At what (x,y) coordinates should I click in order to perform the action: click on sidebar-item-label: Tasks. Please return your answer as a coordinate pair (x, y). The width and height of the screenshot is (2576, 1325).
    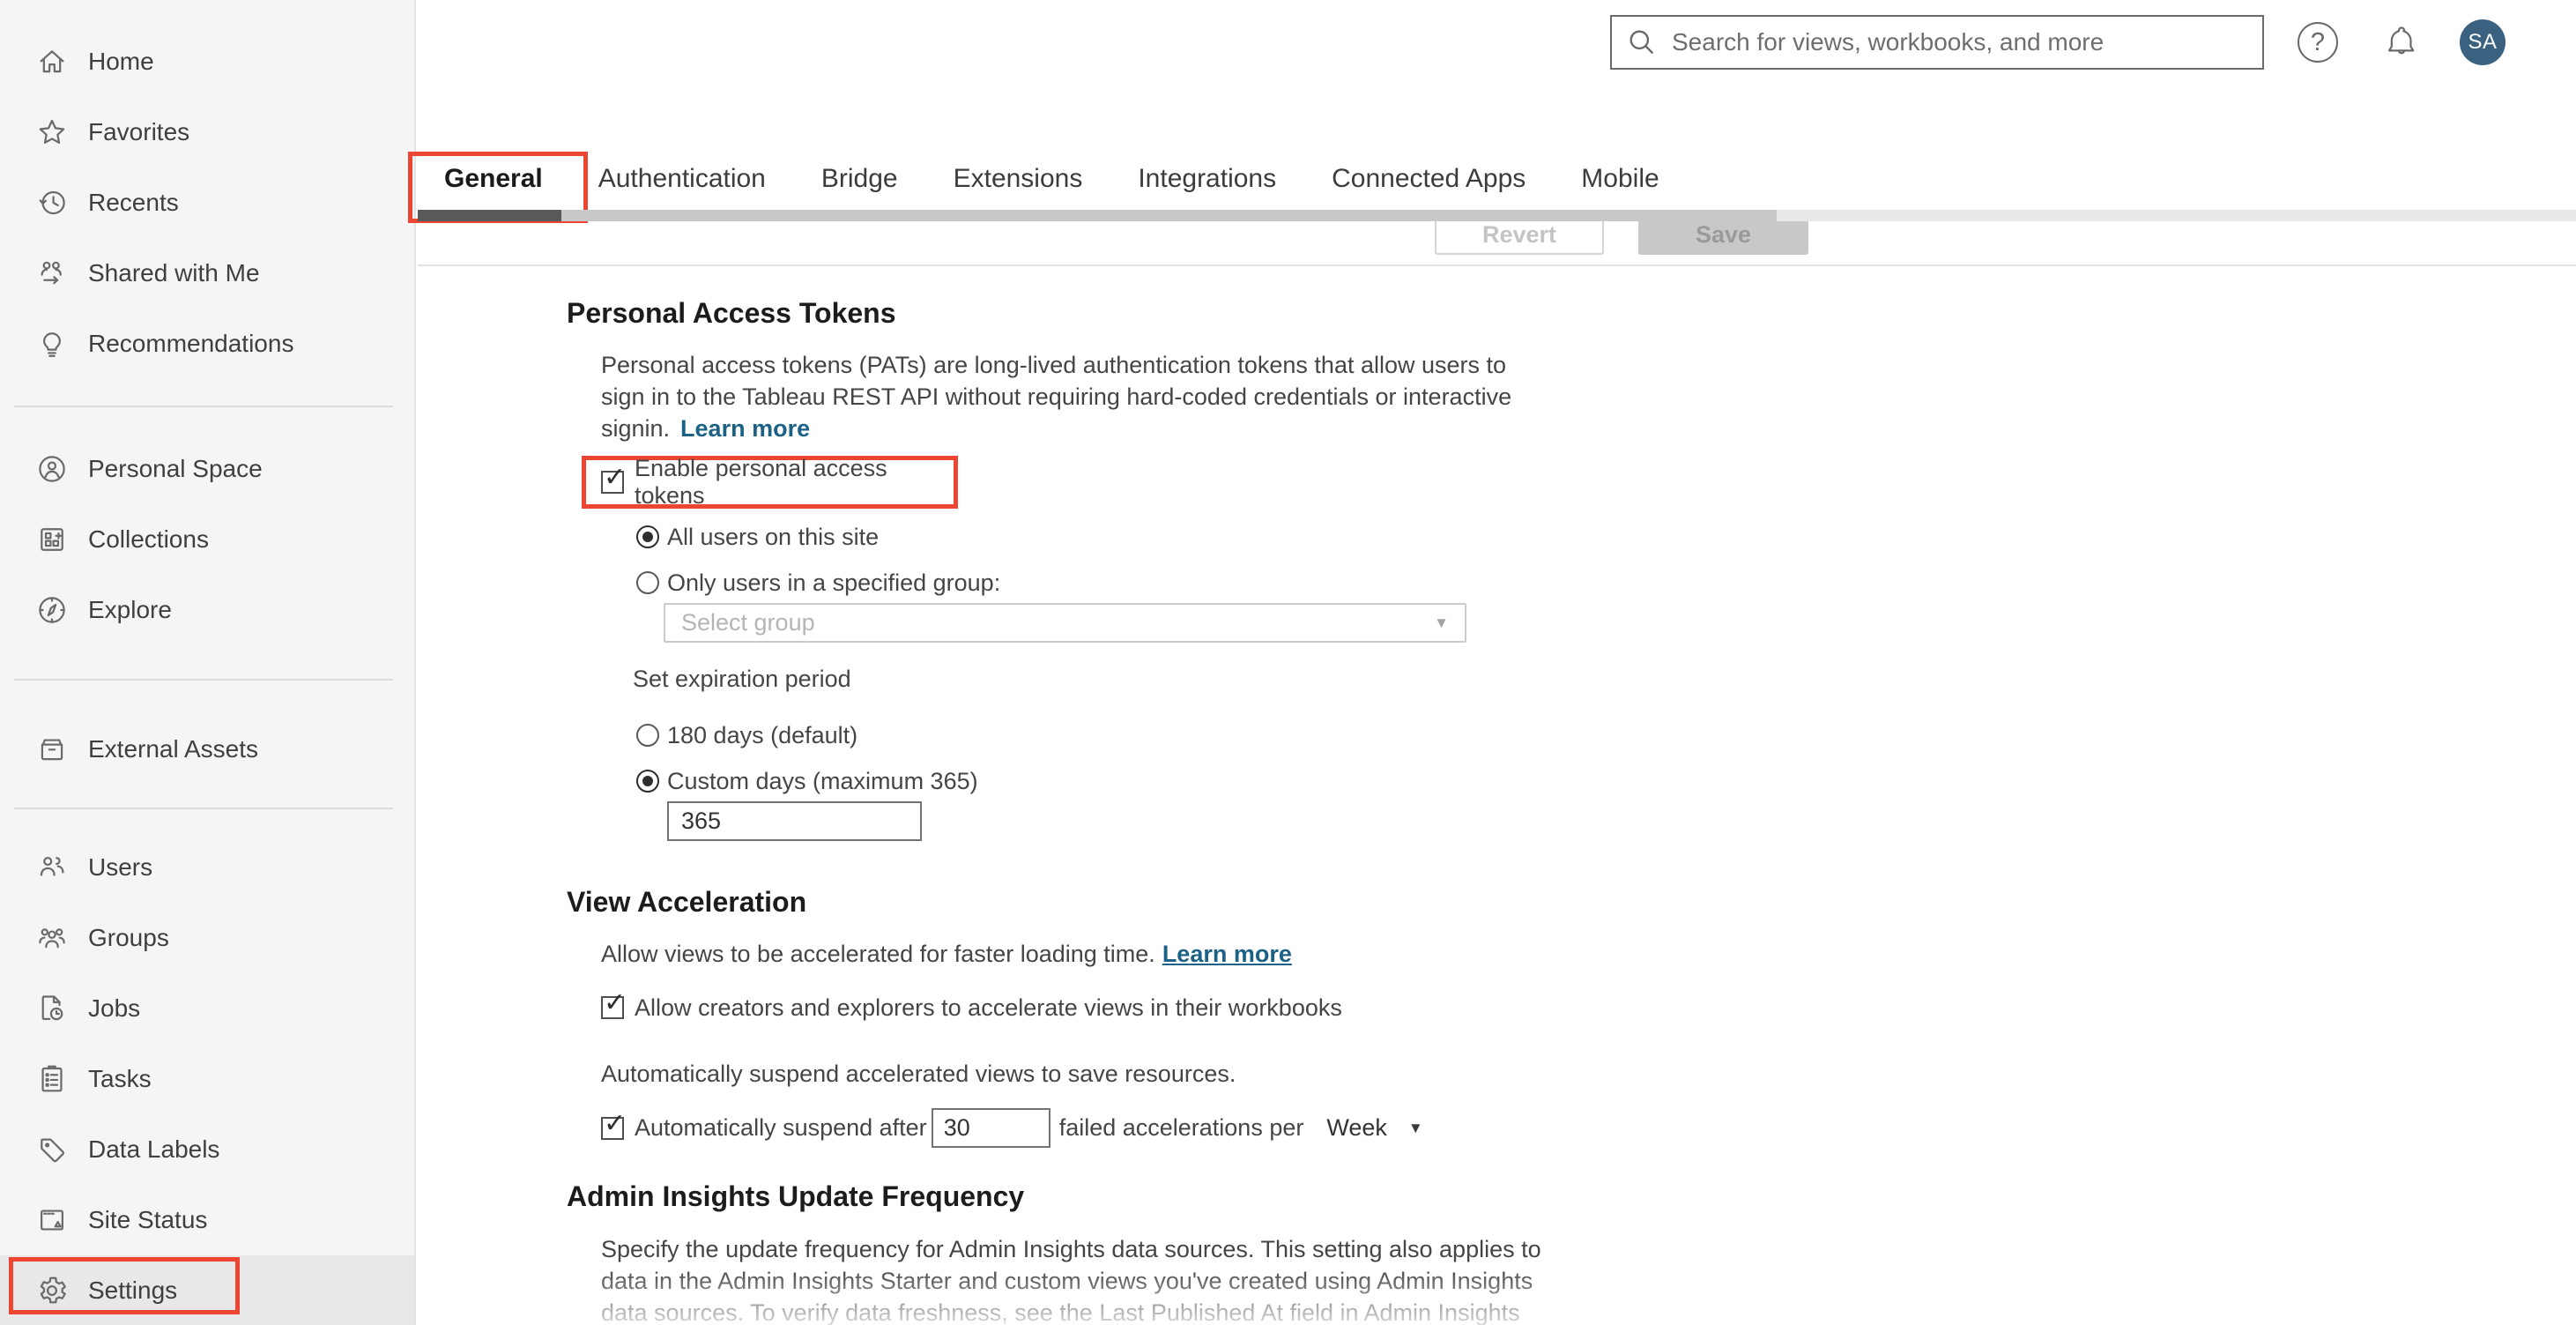
    Looking at the image, I should click on (120, 1078).